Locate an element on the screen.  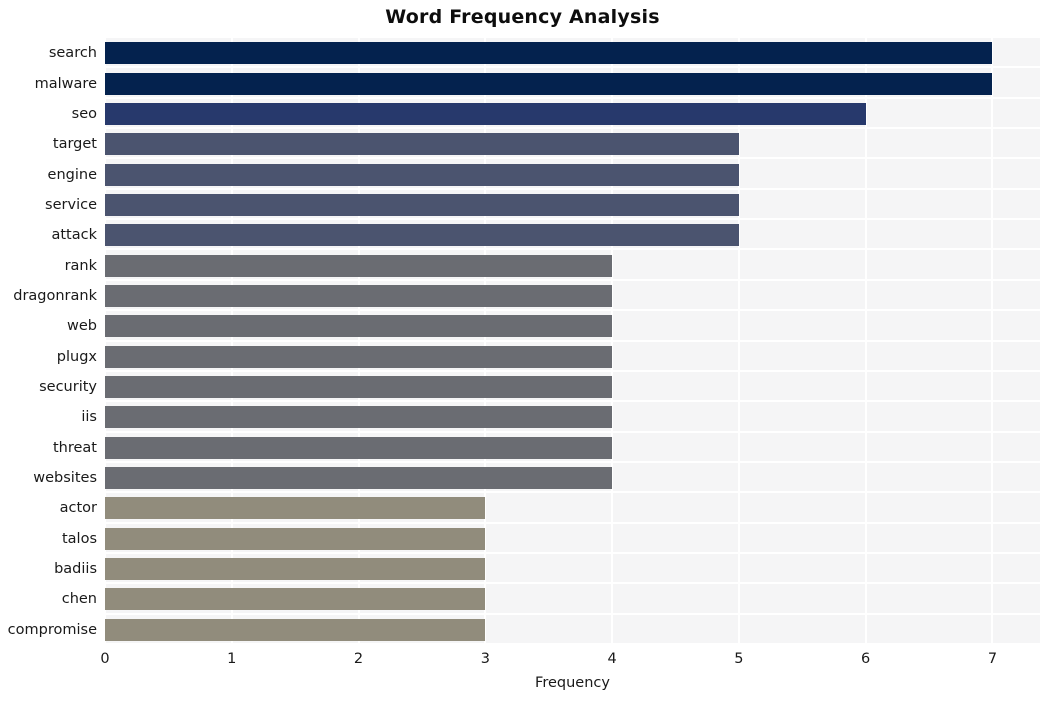
x-tick-label-3: 3 is located at coordinates (485, 659).